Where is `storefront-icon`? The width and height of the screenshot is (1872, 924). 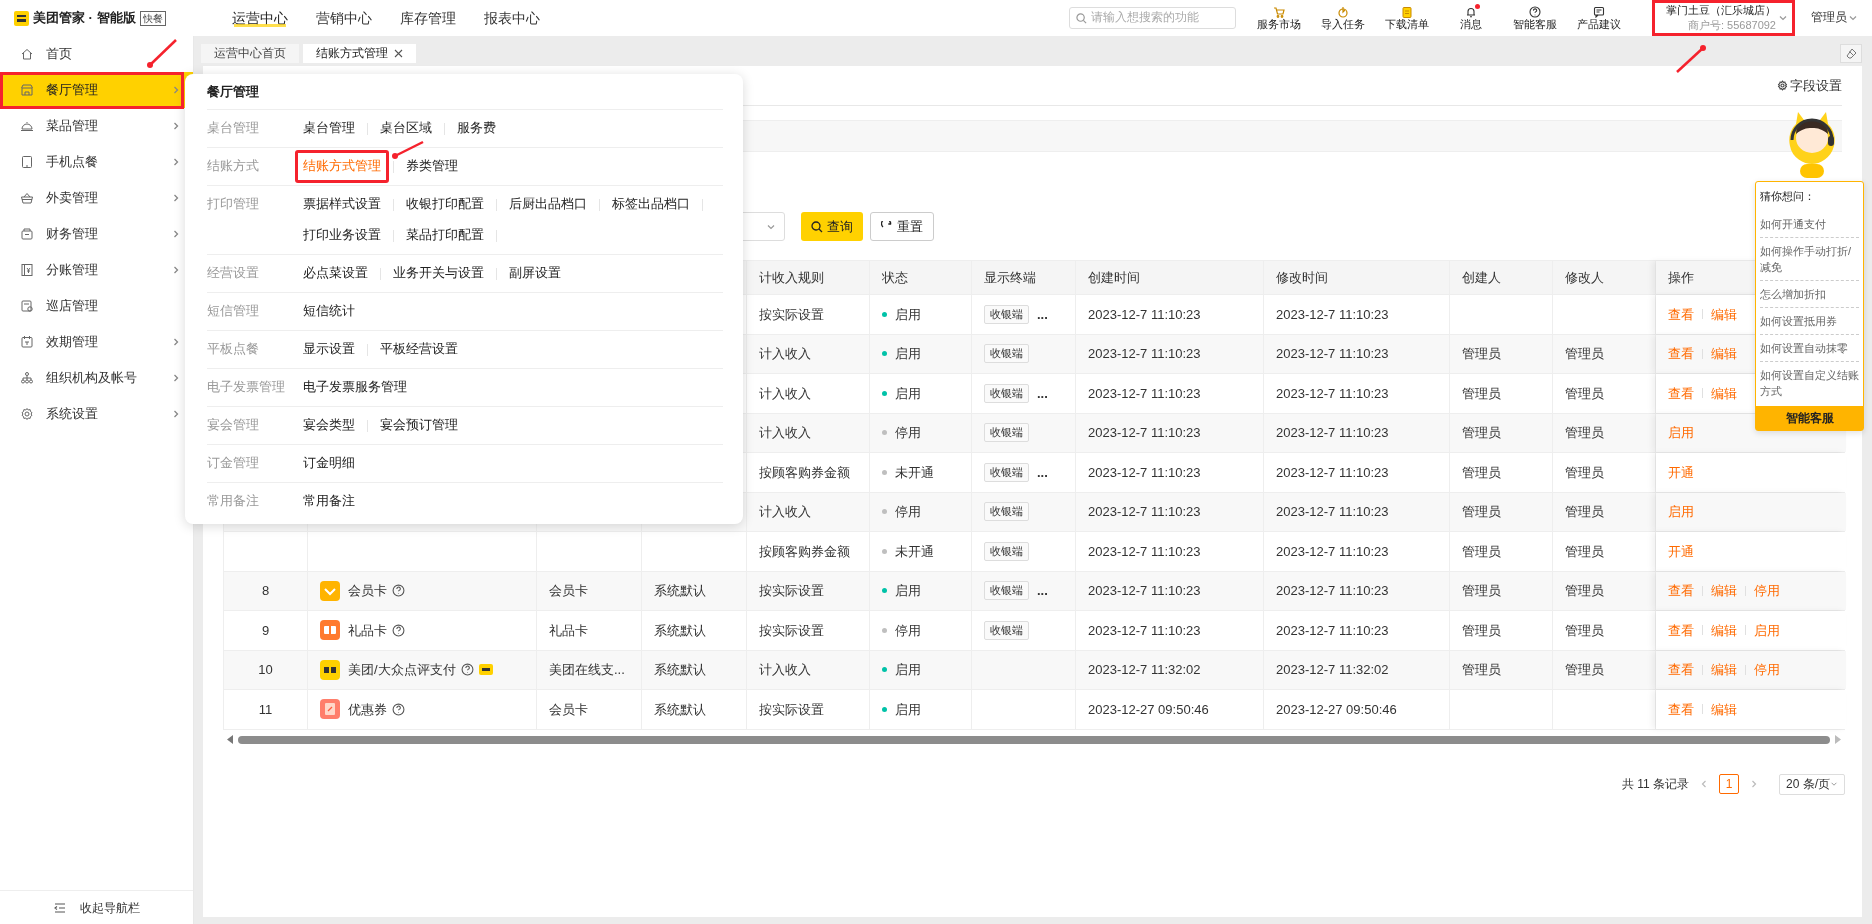
storefront-icon is located at coordinates (27, 90).